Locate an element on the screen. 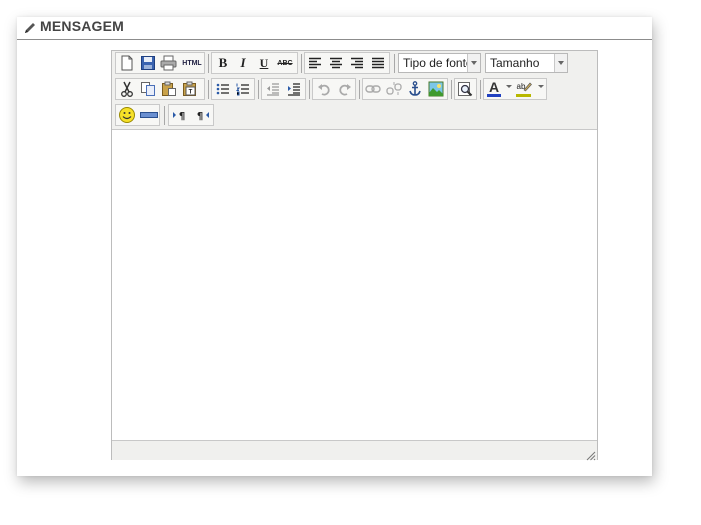  indent-icon is located at coordinates (294, 89).